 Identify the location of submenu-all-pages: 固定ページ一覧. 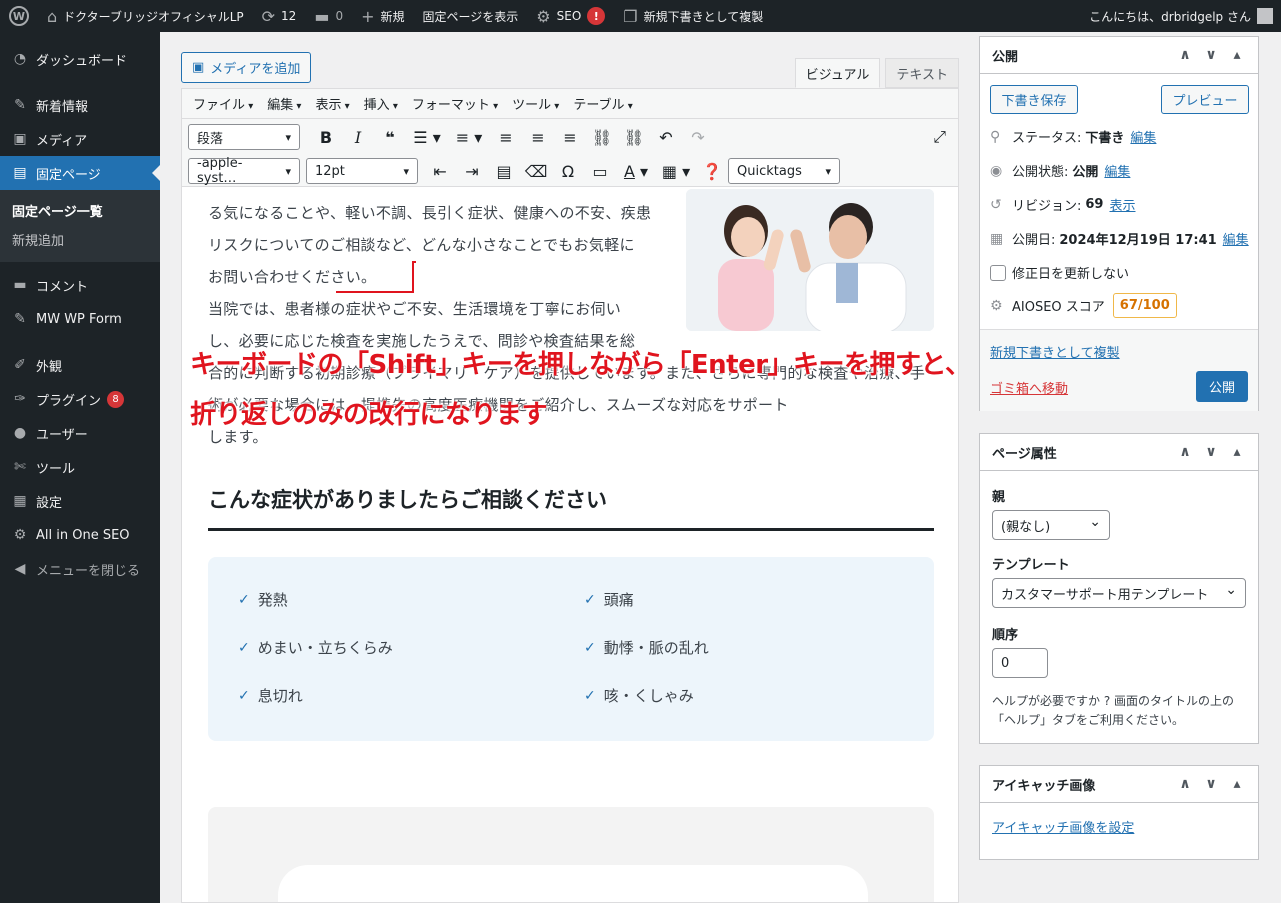
(80, 210).